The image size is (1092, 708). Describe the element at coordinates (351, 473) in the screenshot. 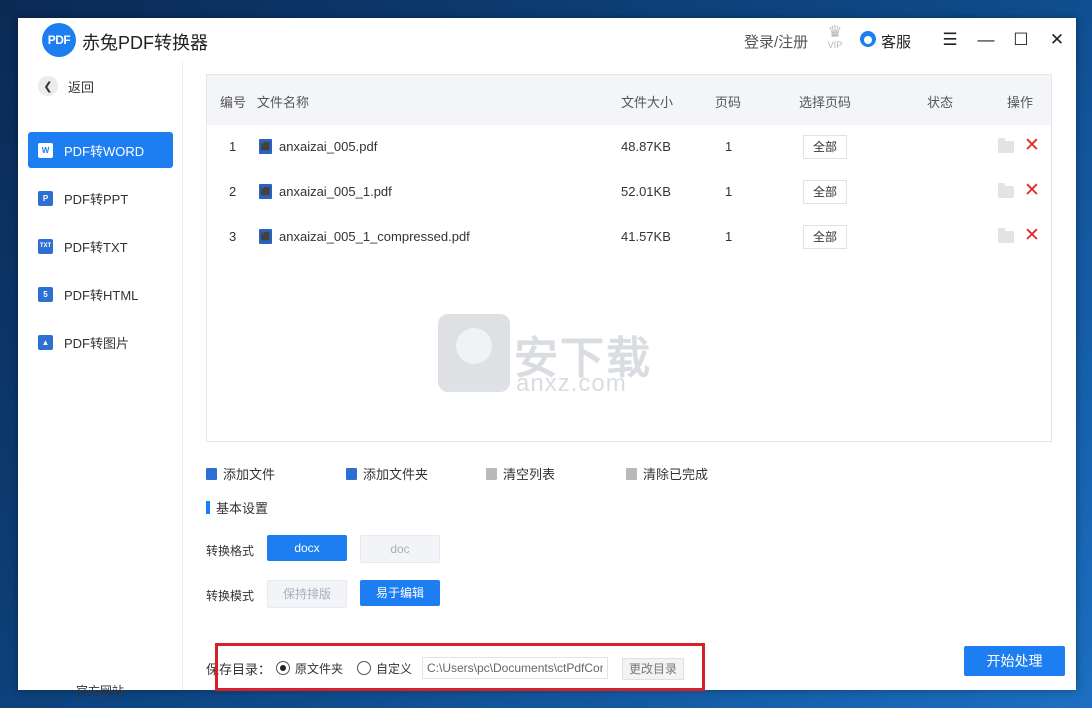

I see `folder-icon` at that location.